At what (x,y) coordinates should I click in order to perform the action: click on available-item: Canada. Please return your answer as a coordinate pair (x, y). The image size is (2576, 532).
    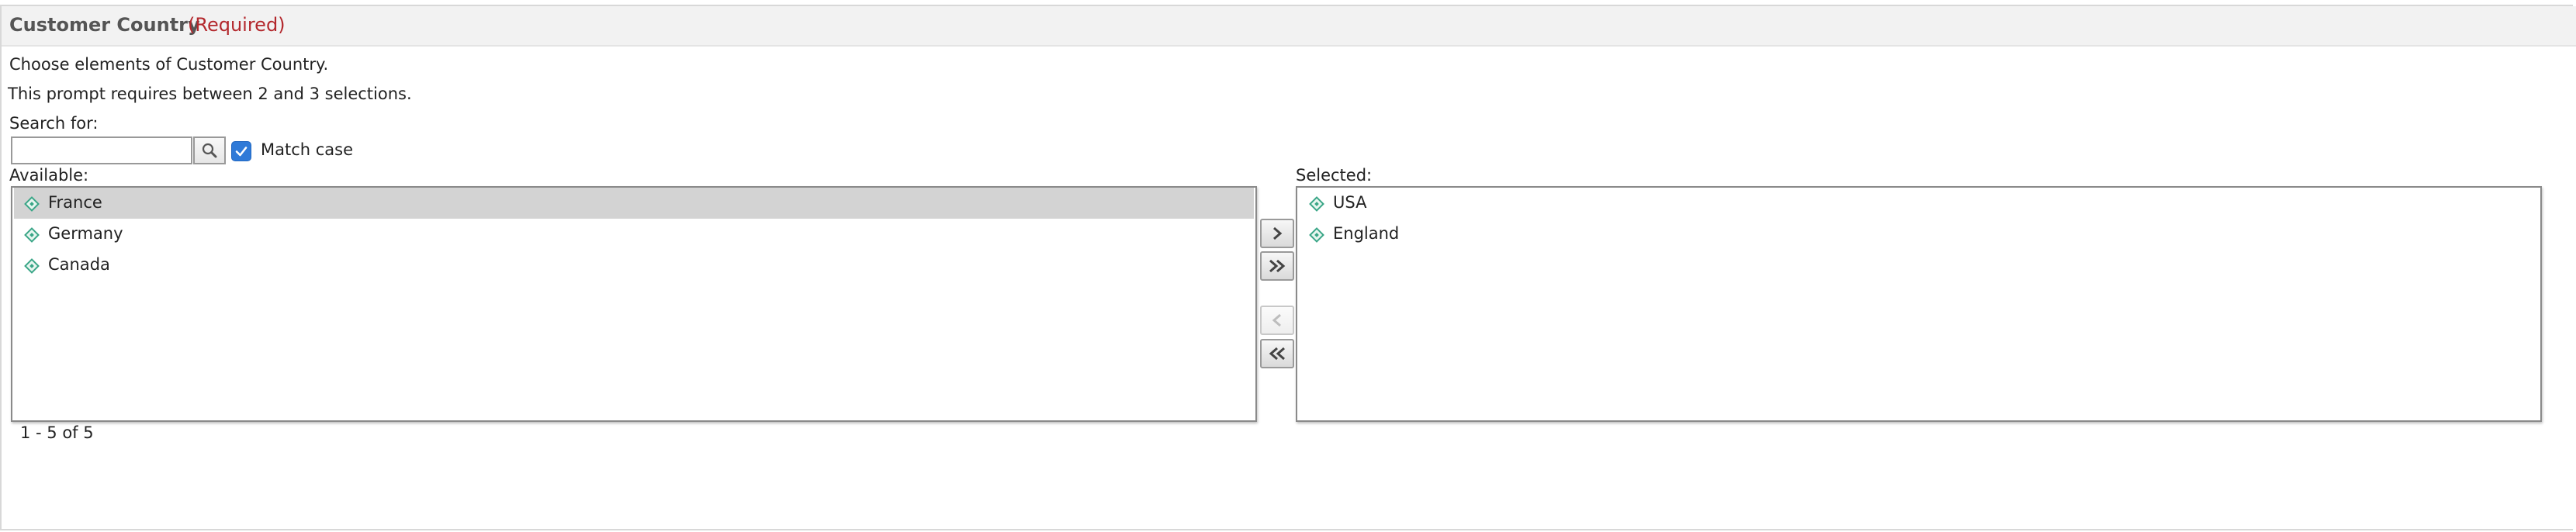
    Looking at the image, I should click on (634, 265).